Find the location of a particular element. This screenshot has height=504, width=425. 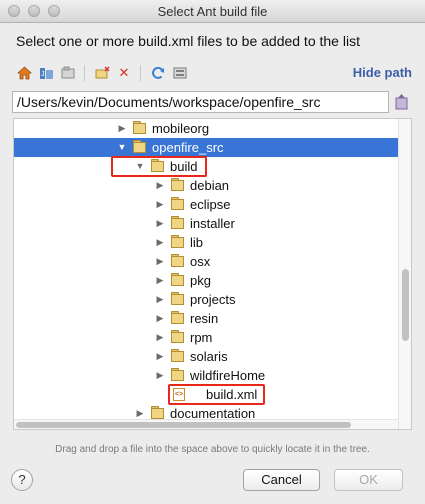

help-button: ? is located at coordinates (22, 480).